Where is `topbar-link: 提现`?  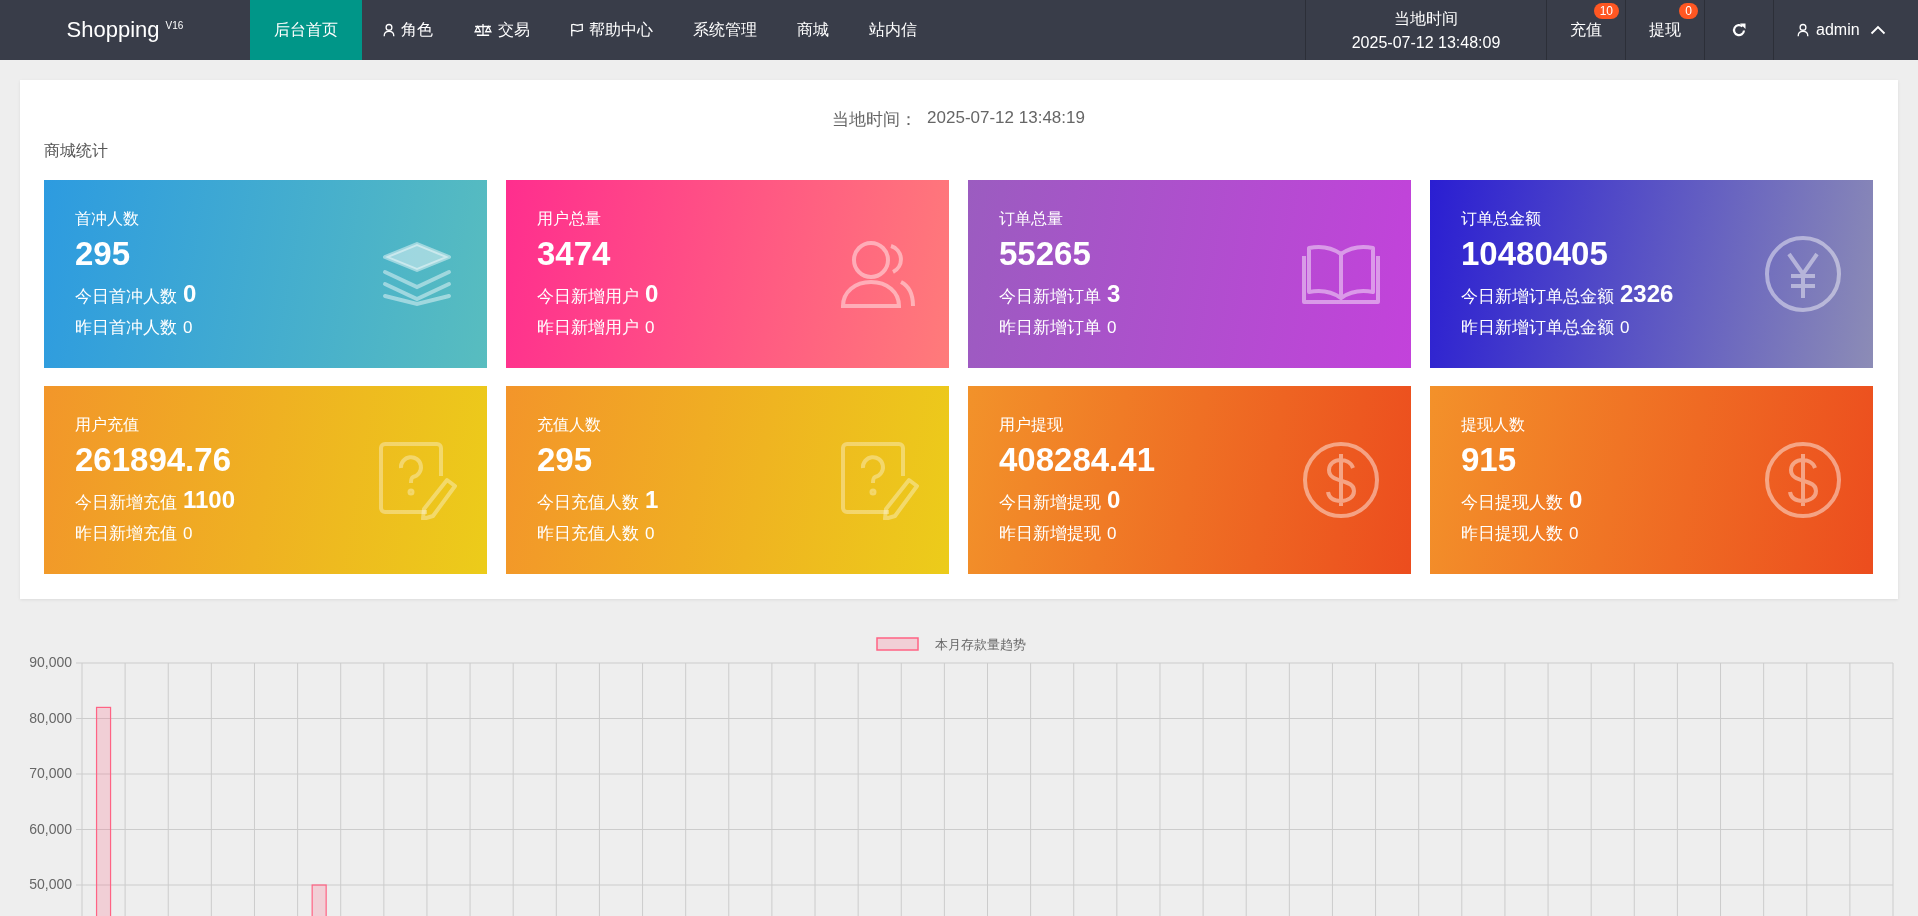 topbar-link: 提现 is located at coordinates (1665, 30).